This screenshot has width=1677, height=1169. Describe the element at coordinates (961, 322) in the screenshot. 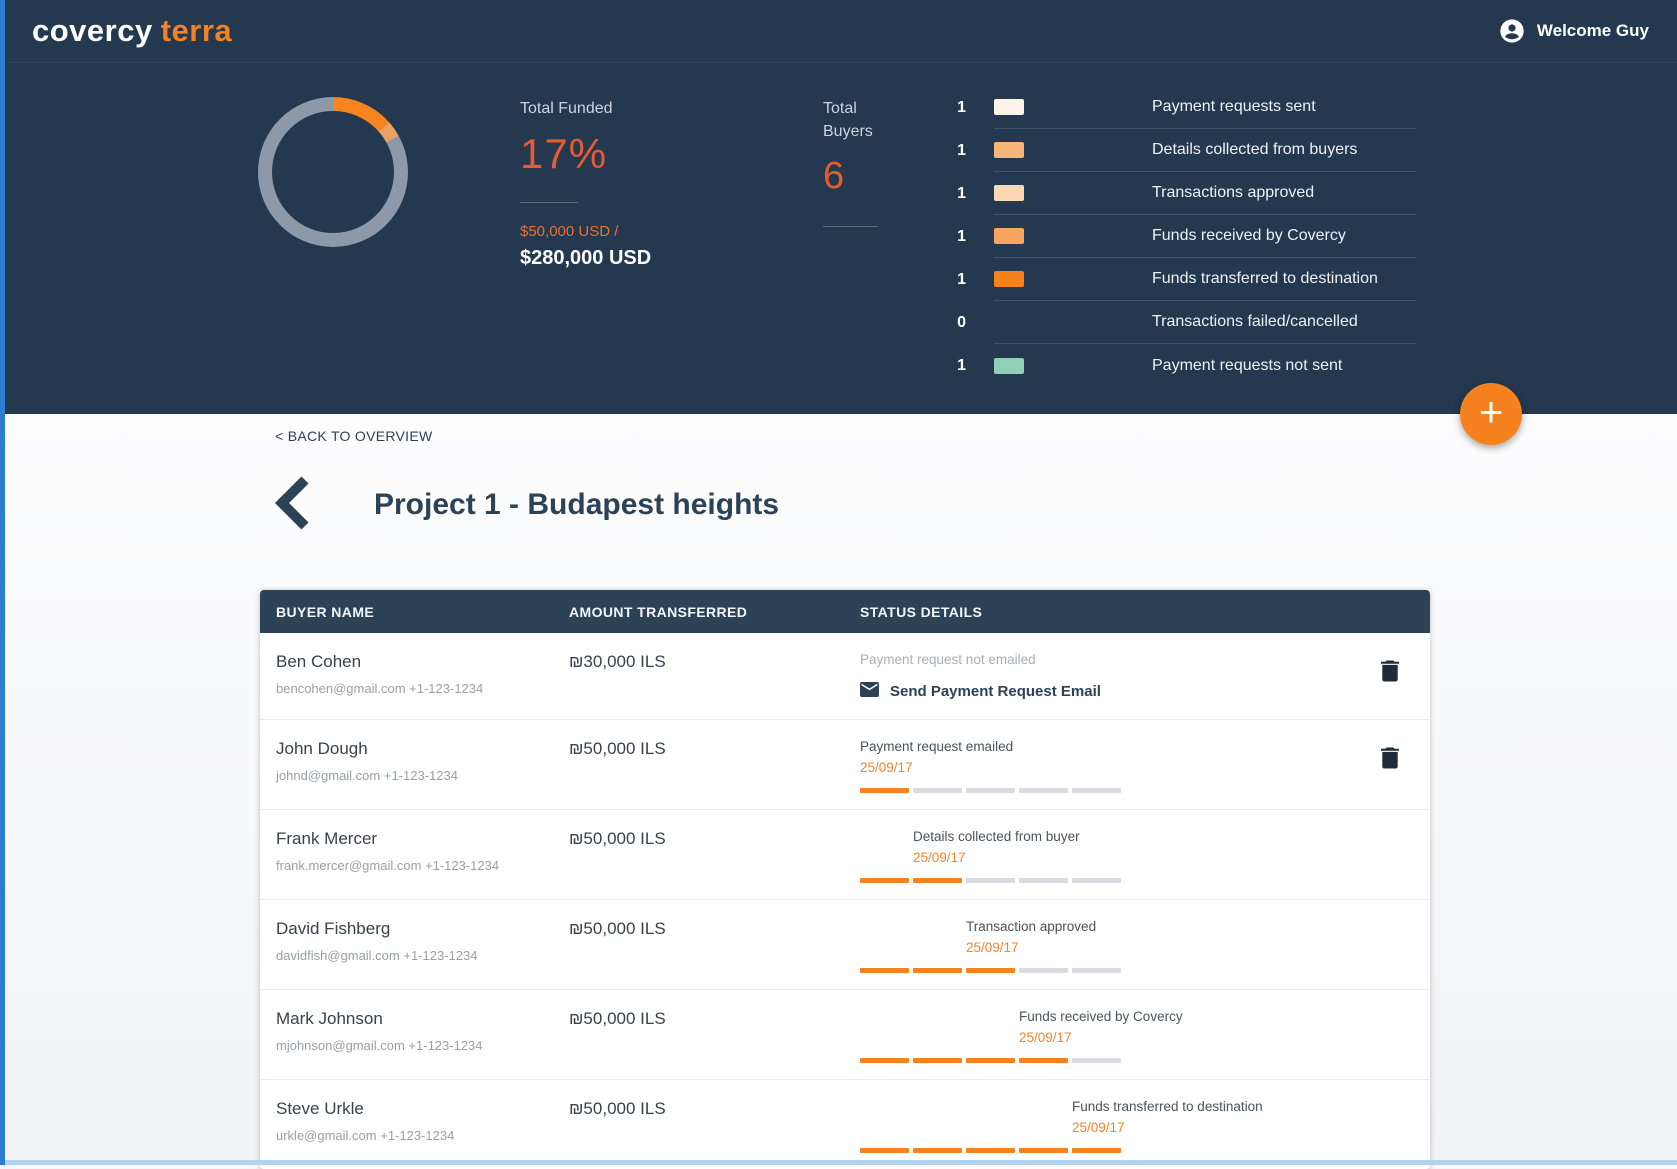

I see `legend-count: 0` at that location.